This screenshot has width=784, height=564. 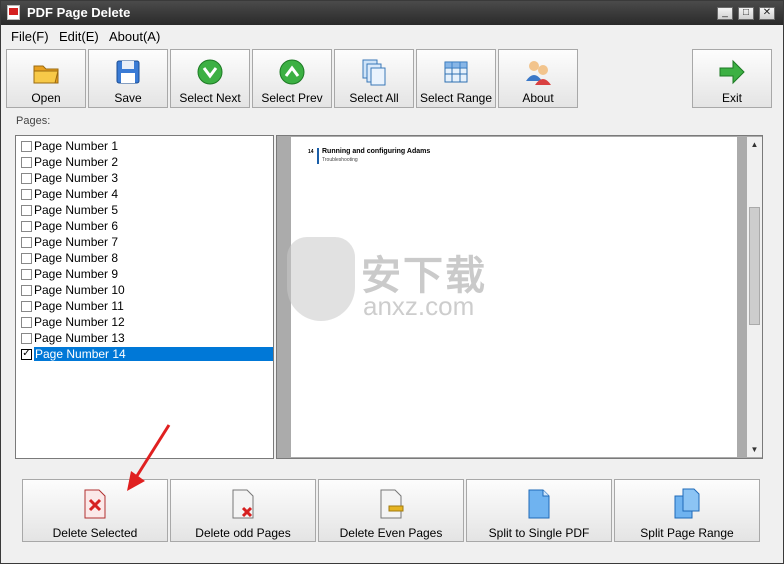 I want to click on open-button: Open, so click(x=46, y=78).